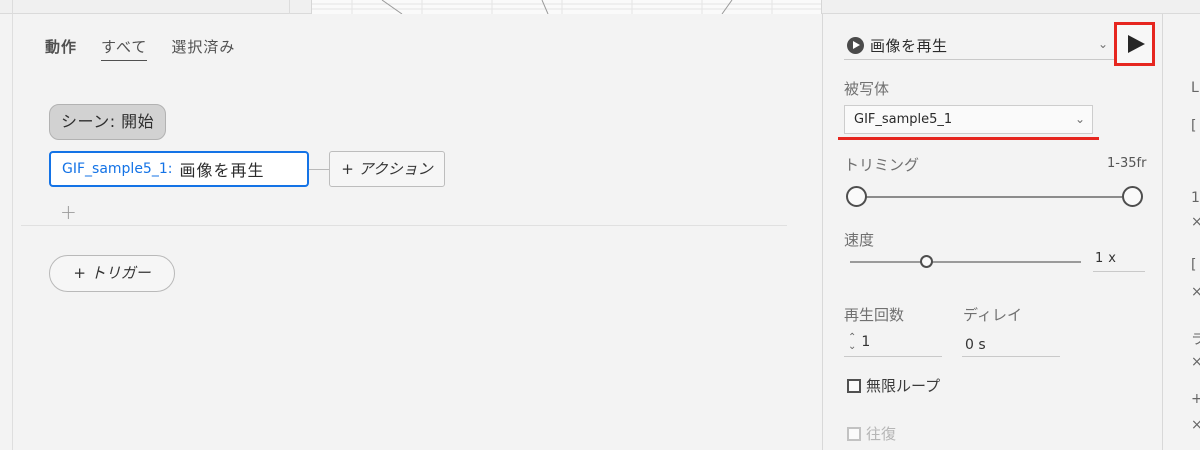 Image resolution: width=1200 pixels, height=450 pixels. What do you see at coordinates (874, 315) in the screenshot?
I see `repeat-label: 再生回数` at bounding box center [874, 315].